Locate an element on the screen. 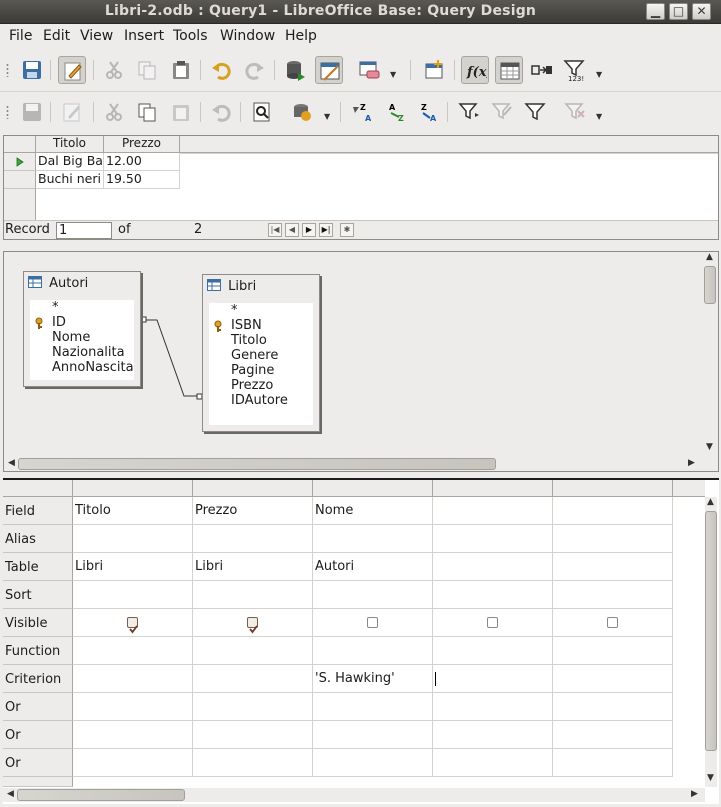 Image resolution: width=721 pixels, height=807 pixels. menu-window: Window is located at coordinates (247, 36).